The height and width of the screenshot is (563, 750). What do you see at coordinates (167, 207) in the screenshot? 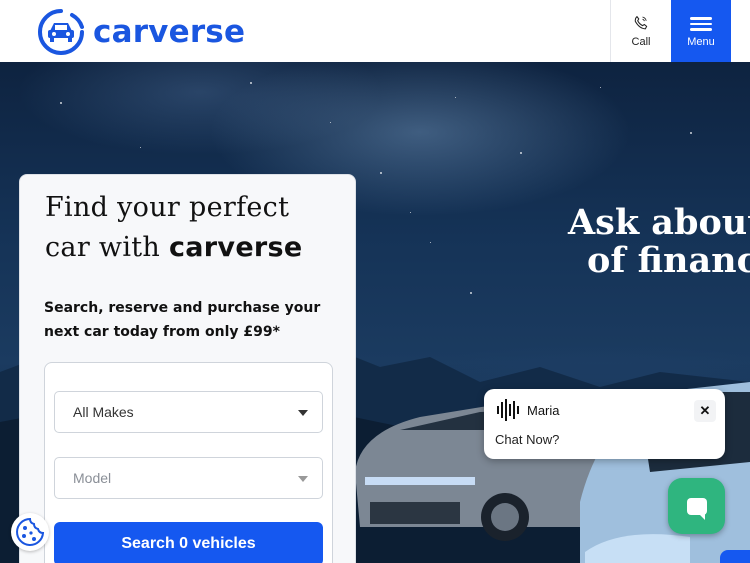
I see `title-line1: Find your perfect` at bounding box center [167, 207].